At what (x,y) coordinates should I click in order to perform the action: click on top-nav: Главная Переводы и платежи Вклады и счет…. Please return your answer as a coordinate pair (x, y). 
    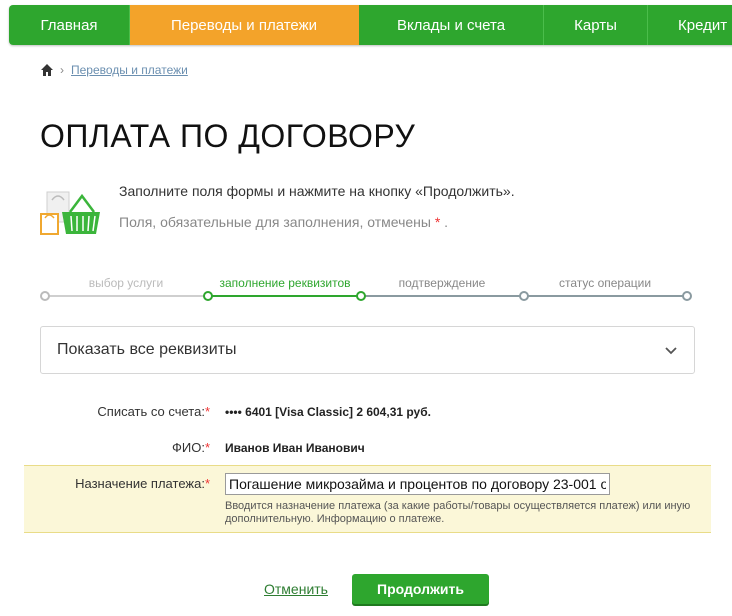
    Looking at the image, I should click on (370, 25).